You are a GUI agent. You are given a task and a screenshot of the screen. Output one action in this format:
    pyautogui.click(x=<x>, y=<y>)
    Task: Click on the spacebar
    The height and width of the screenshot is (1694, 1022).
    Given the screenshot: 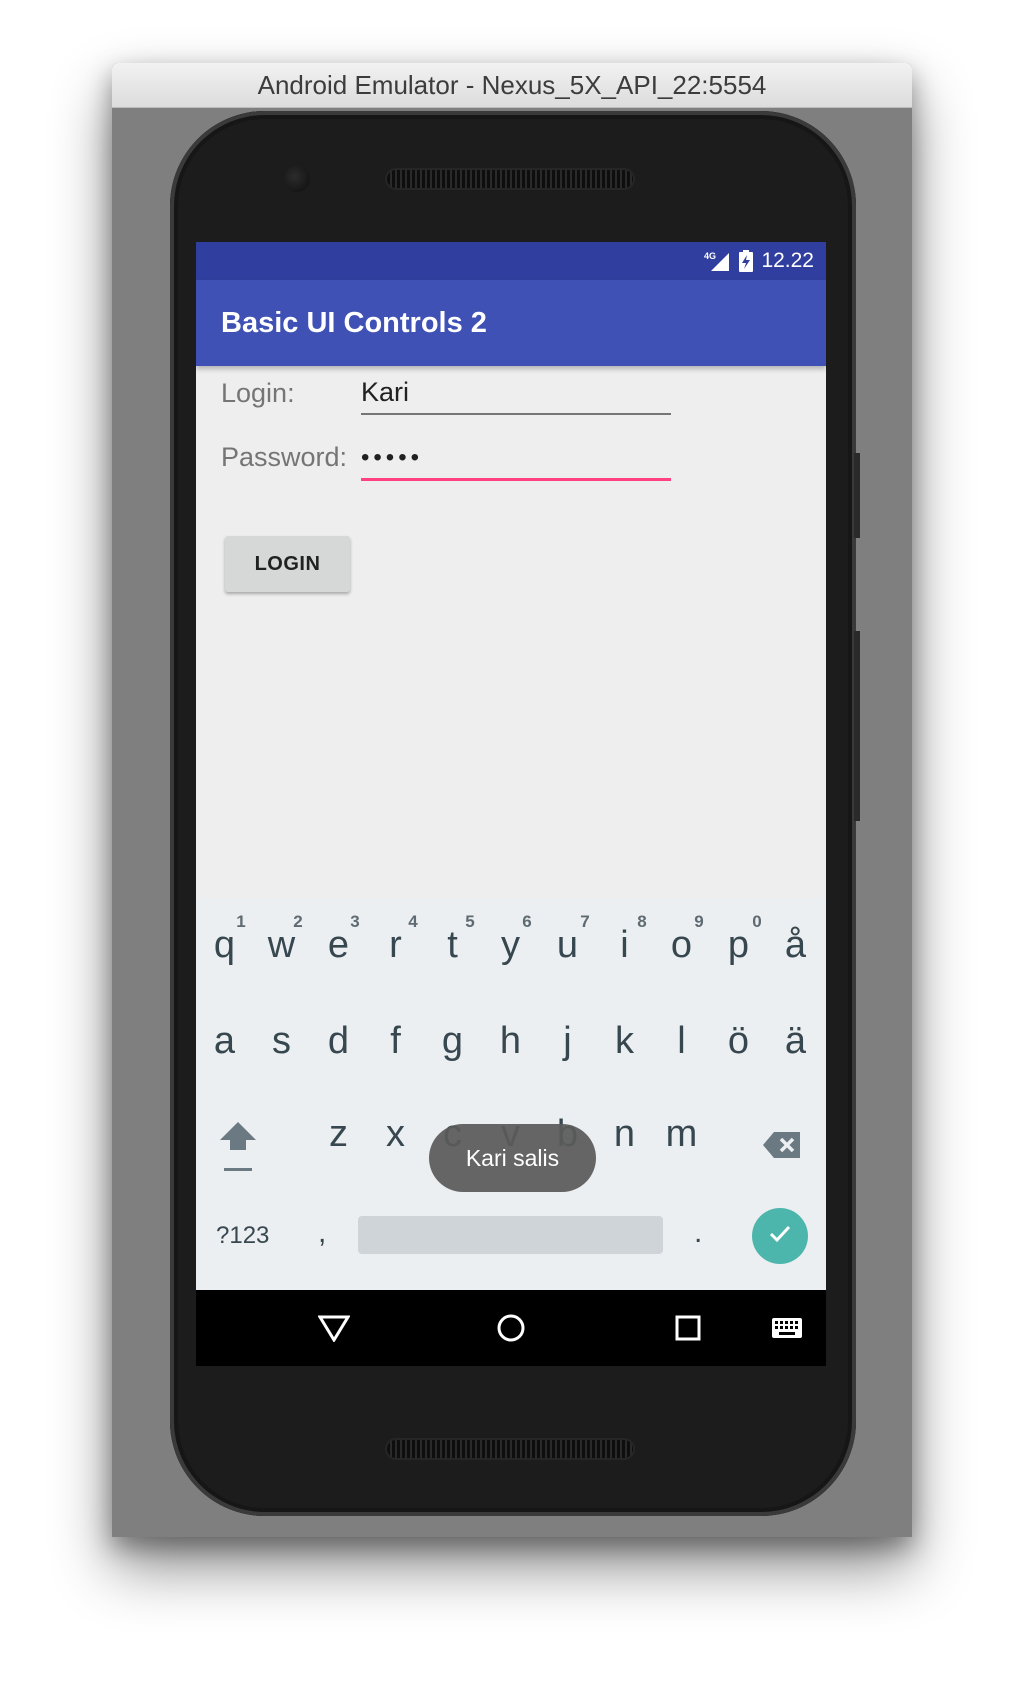 What is the action you would take?
    pyautogui.click(x=510, y=1235)
    